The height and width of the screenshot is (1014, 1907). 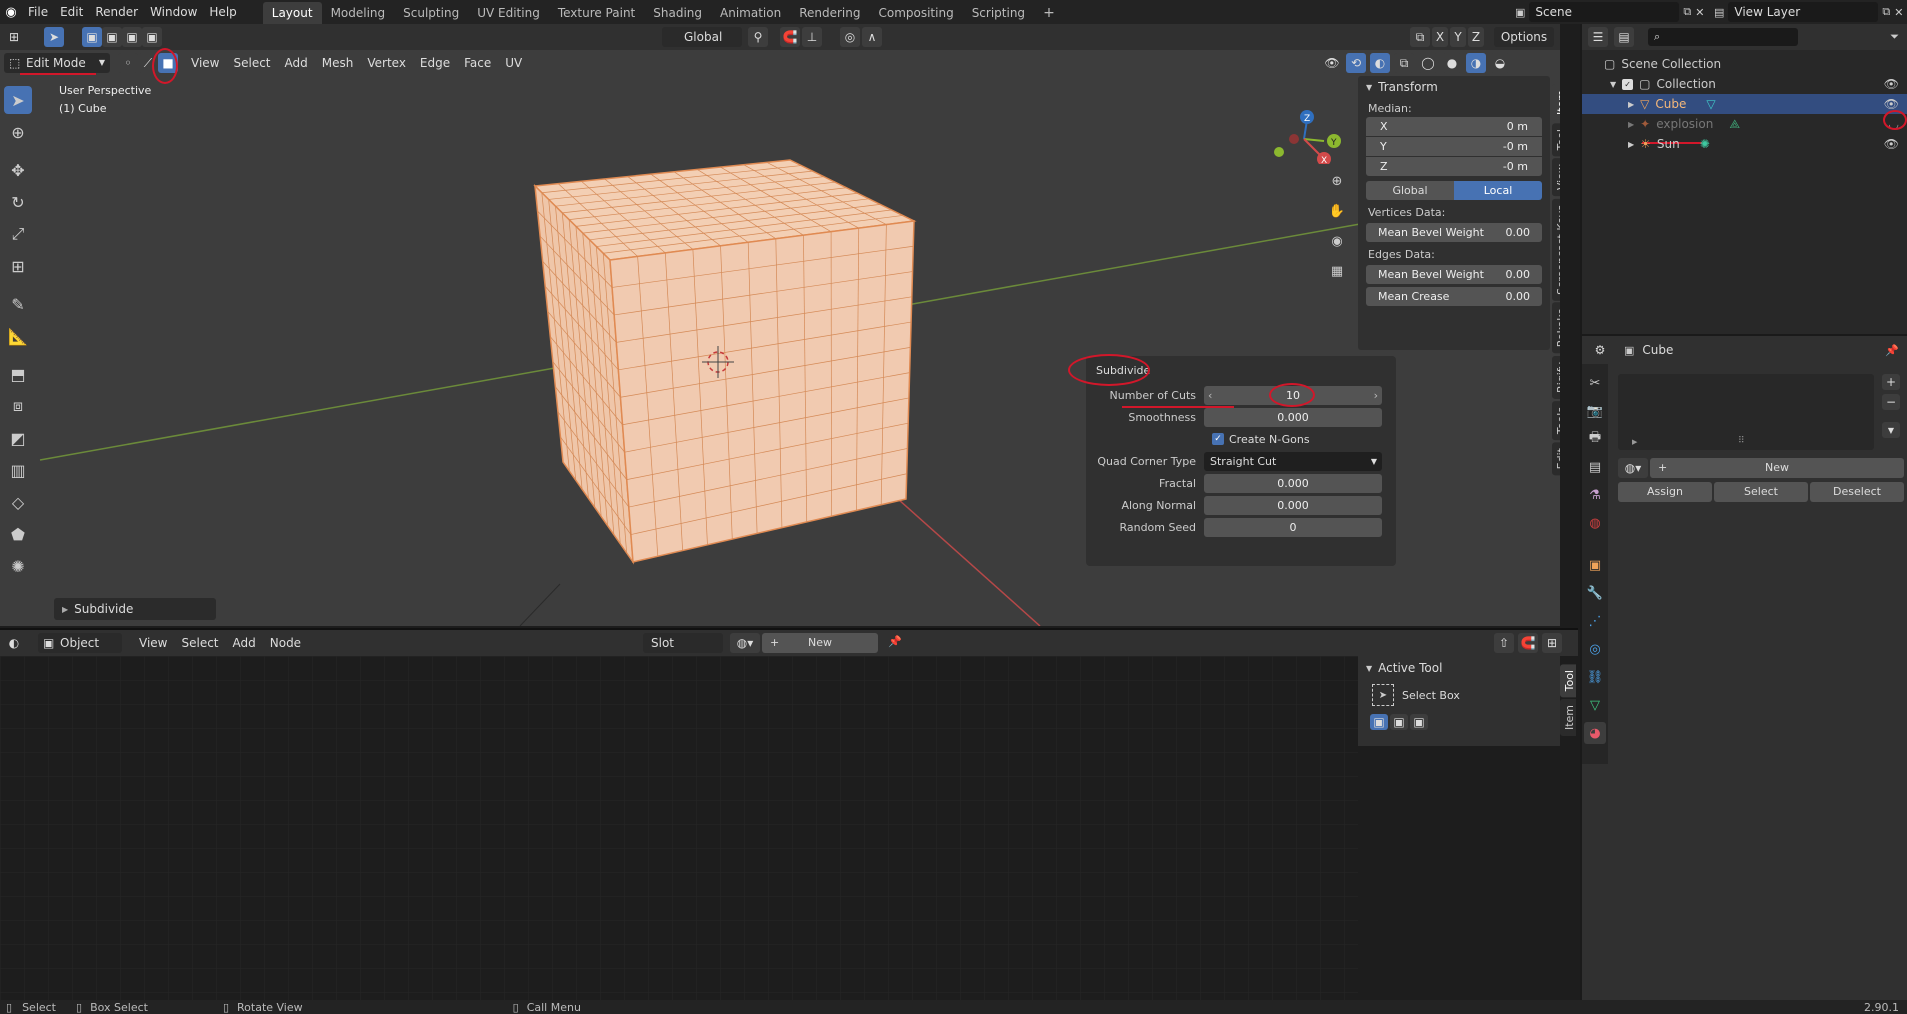 What do you see at coordinates (1454, 126) in the screenshot?
I see `median-x-field: X 0 m` at bounding box center [1454, 126].